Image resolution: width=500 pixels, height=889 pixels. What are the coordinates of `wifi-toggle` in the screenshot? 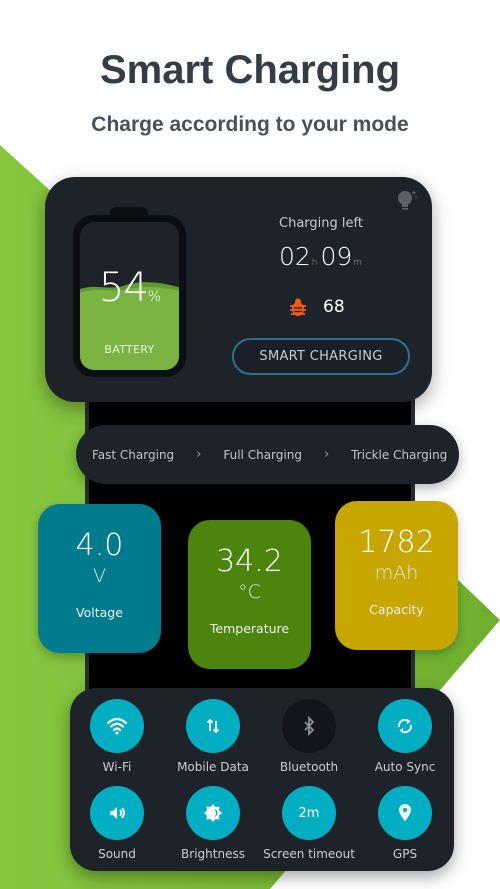 It's located at (117, 726).